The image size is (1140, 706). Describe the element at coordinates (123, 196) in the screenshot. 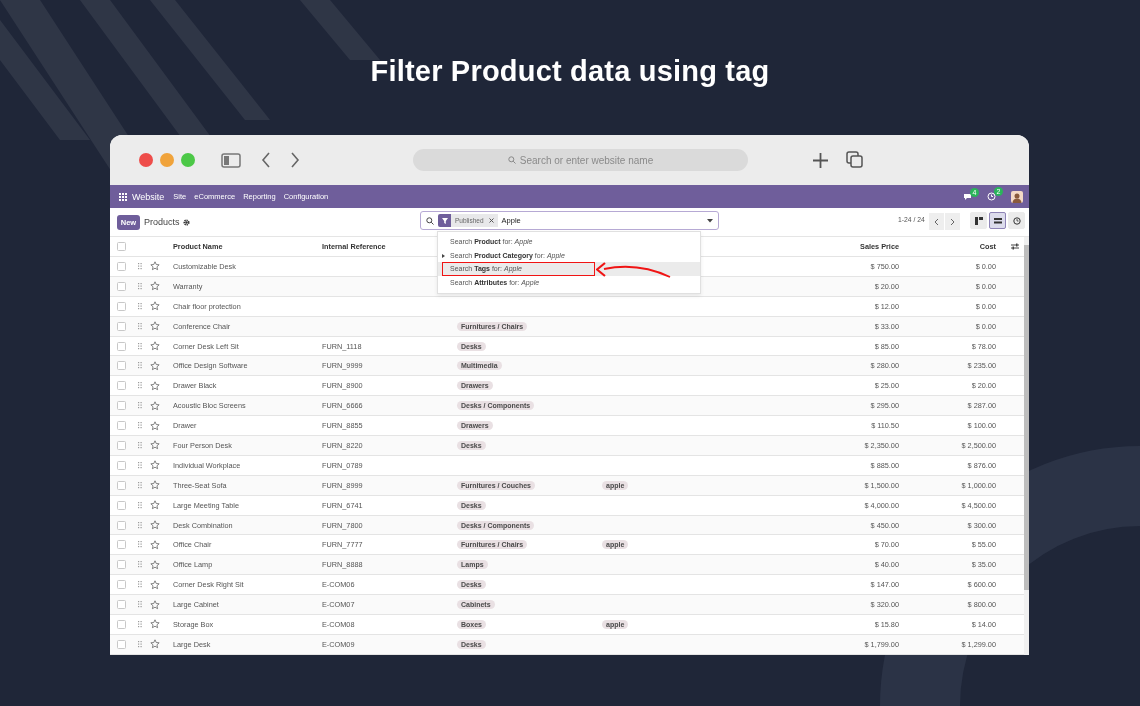

I see `apps-icon` at that location.